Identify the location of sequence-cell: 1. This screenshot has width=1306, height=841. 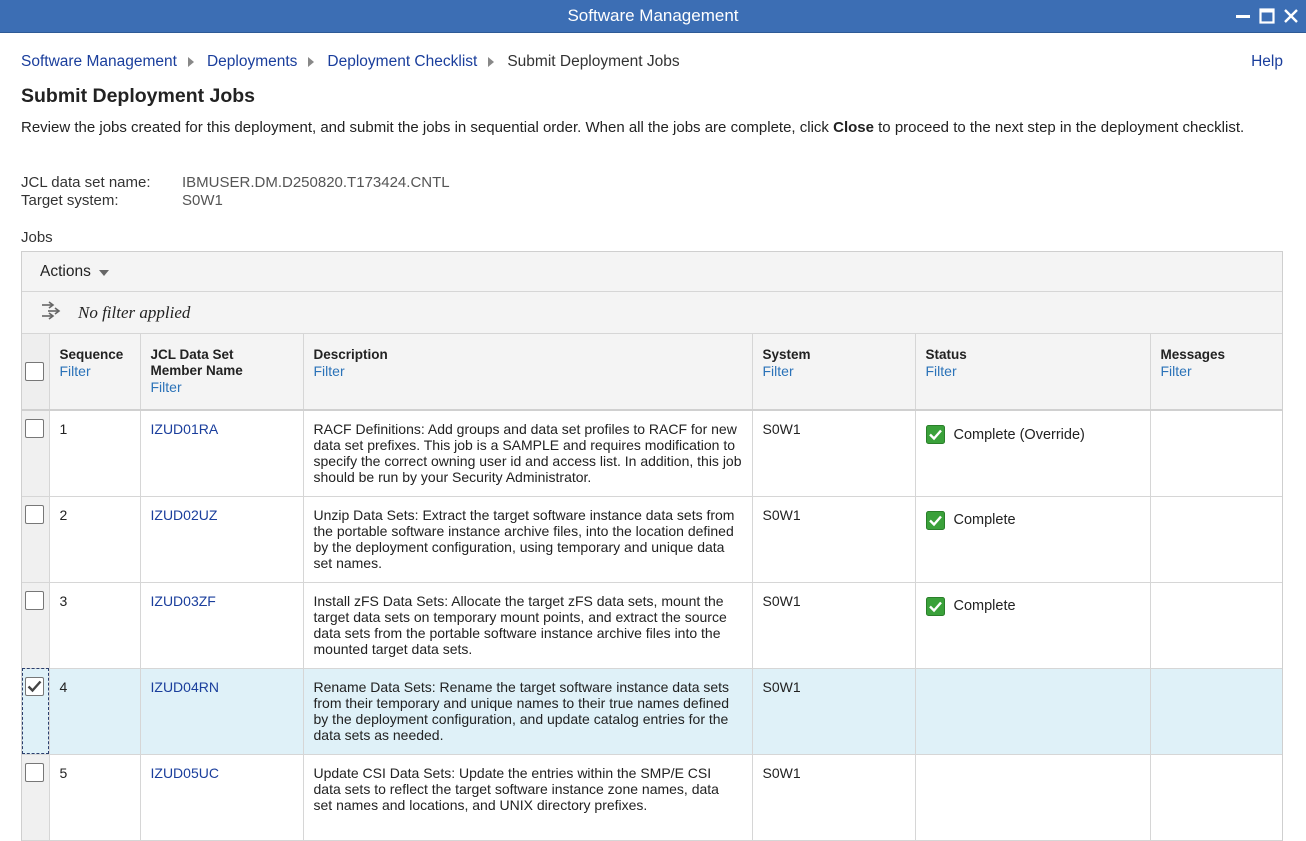
(95, 453).